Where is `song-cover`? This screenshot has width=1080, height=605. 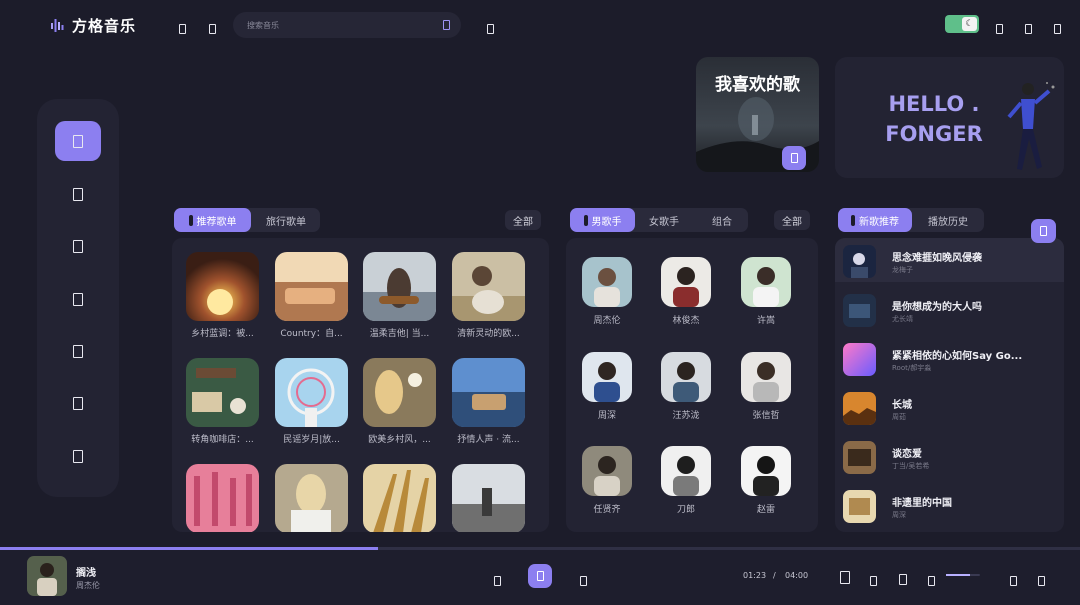
song-cover is located at coordinates (859, 408).